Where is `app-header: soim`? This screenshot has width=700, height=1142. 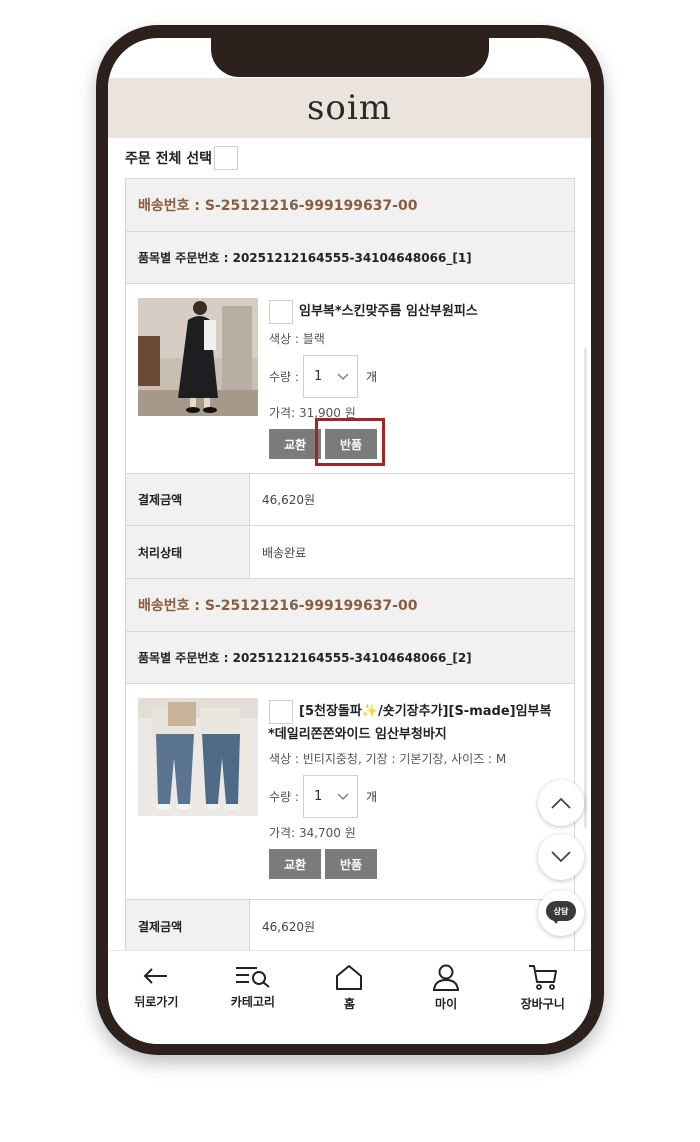
app-header: soim is located at coordinates (349, 108).